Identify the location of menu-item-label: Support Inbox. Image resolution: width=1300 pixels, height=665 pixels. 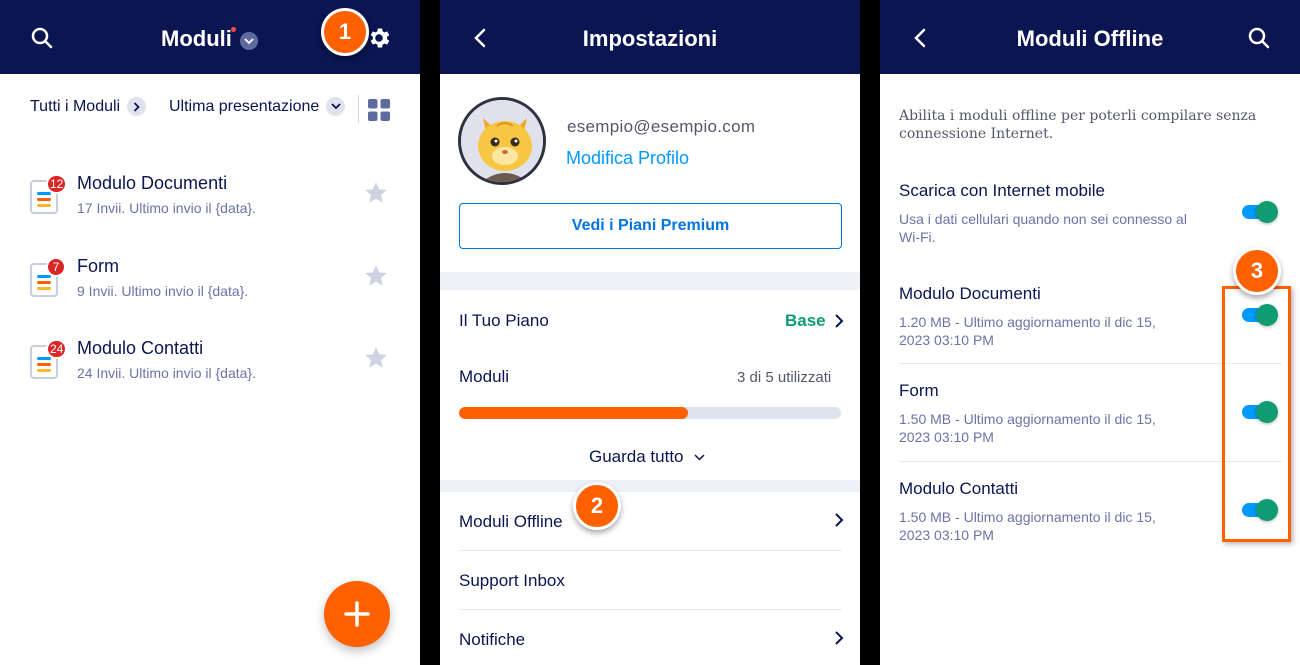
(512, 580).